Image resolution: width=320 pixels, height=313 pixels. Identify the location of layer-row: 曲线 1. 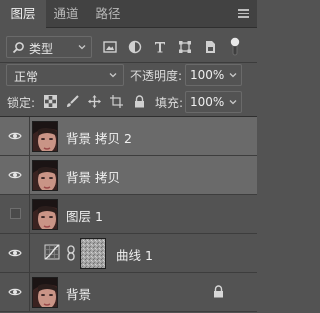
(128, 253).